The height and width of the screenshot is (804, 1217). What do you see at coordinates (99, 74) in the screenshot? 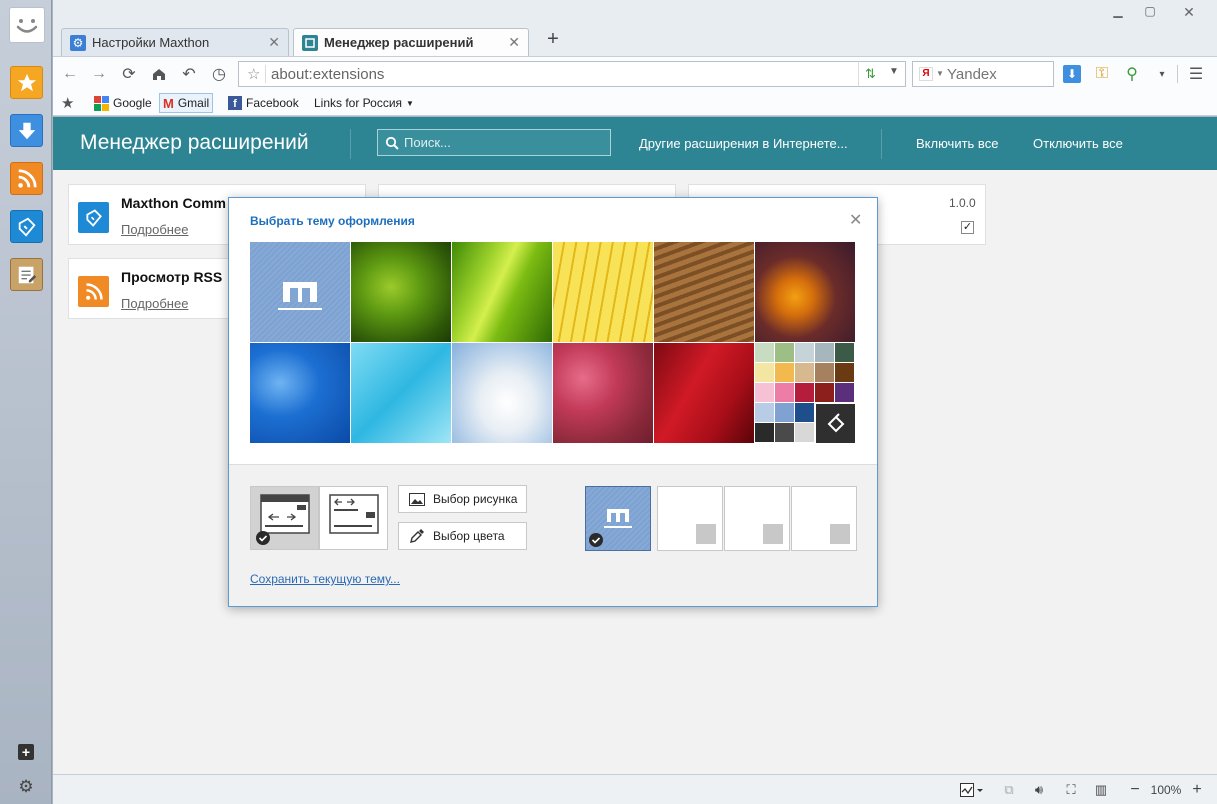
I see `forward-arrow-icon: →` at bounding box center [99, 74].